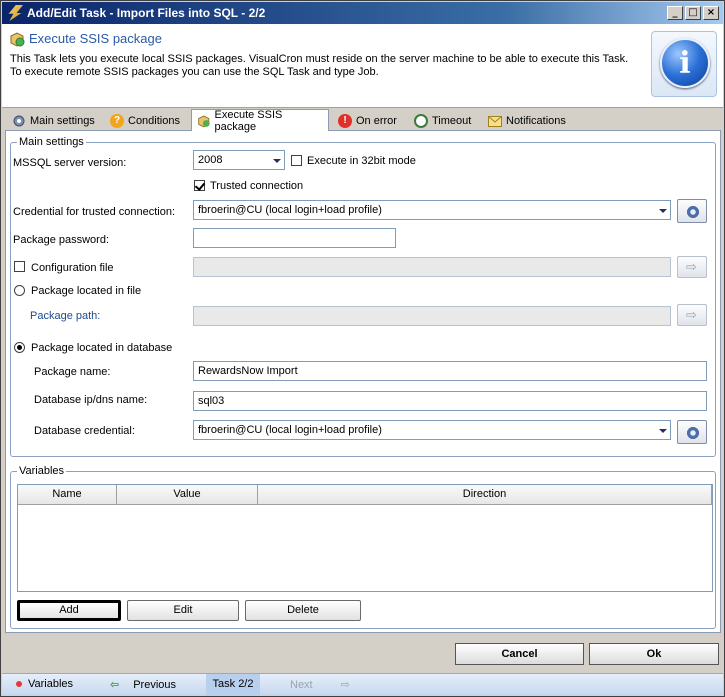 The width and height of the screenshot is (725, 697). What do you see at coordinates (19, 347) in the screenshot?
I see `package-in-database-radio` at bounding box center [19, 347].